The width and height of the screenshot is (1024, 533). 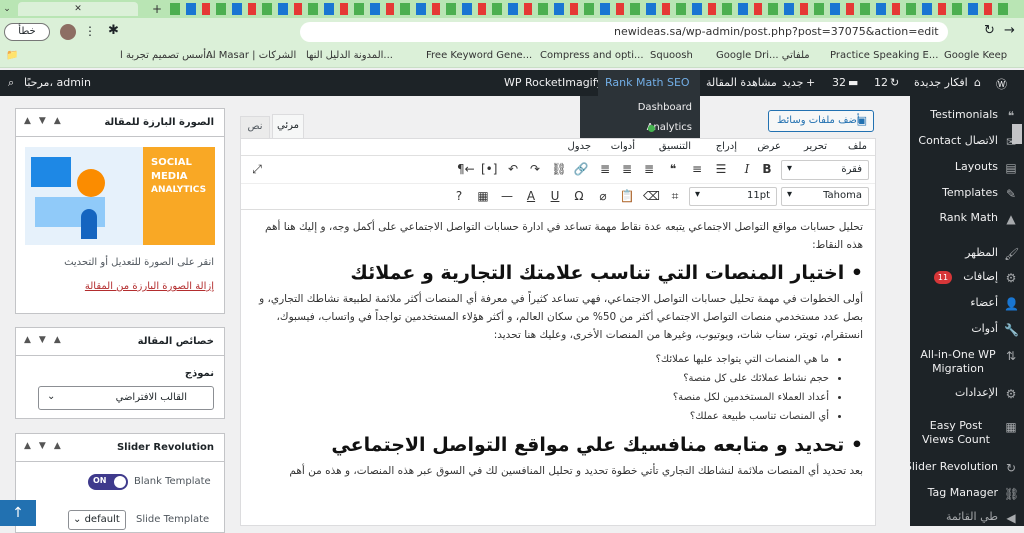 What do you see at coordinates (603, 196) in the screenshot?
I see `eraser-icon: ⌀` at bounding box center [603, 196].